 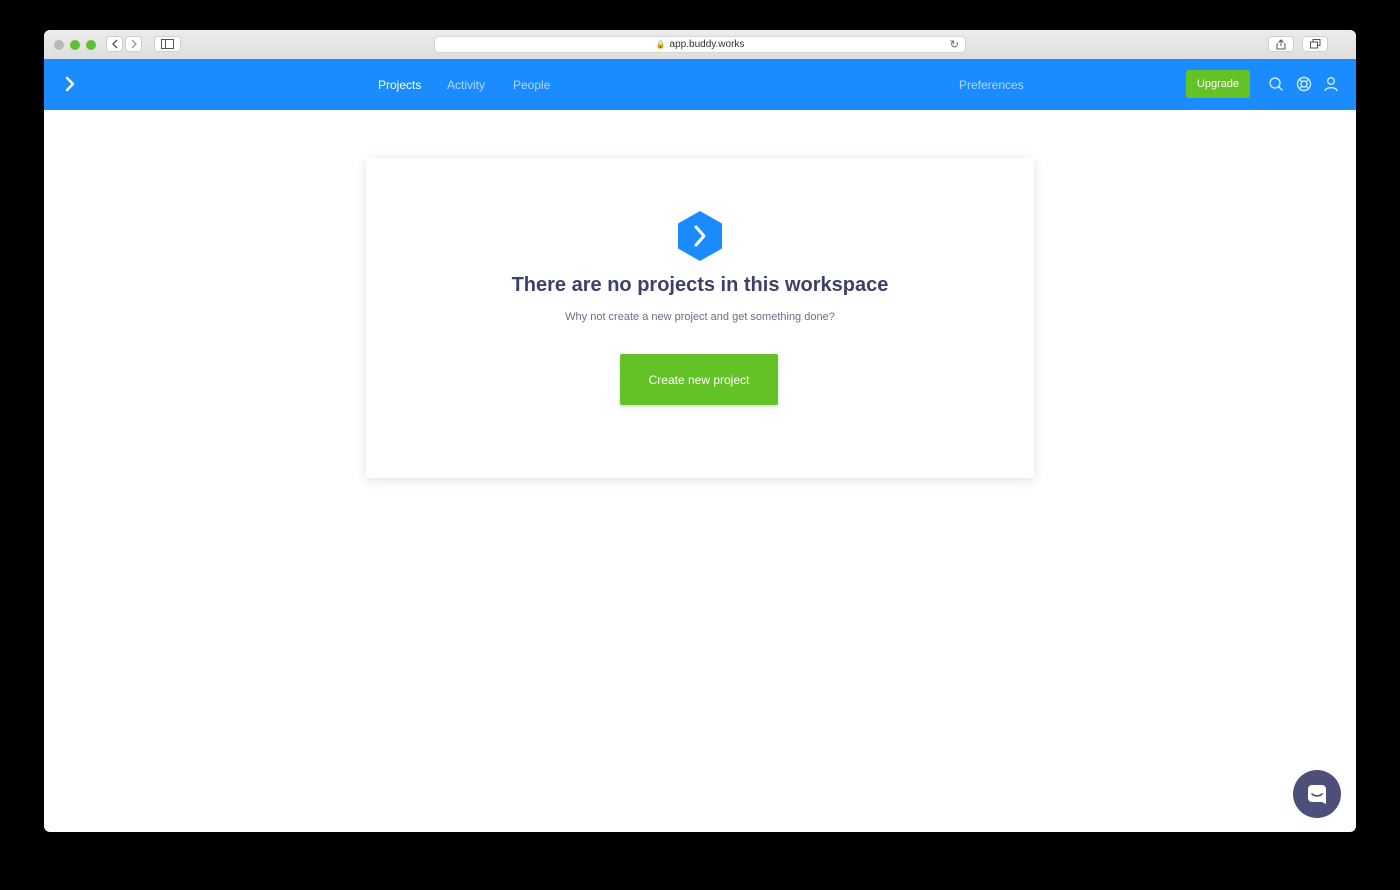 What do you see at coordinates (75, 45) in the screenshot?
I see `minimize-window-button` at bounding box center [75, 45].